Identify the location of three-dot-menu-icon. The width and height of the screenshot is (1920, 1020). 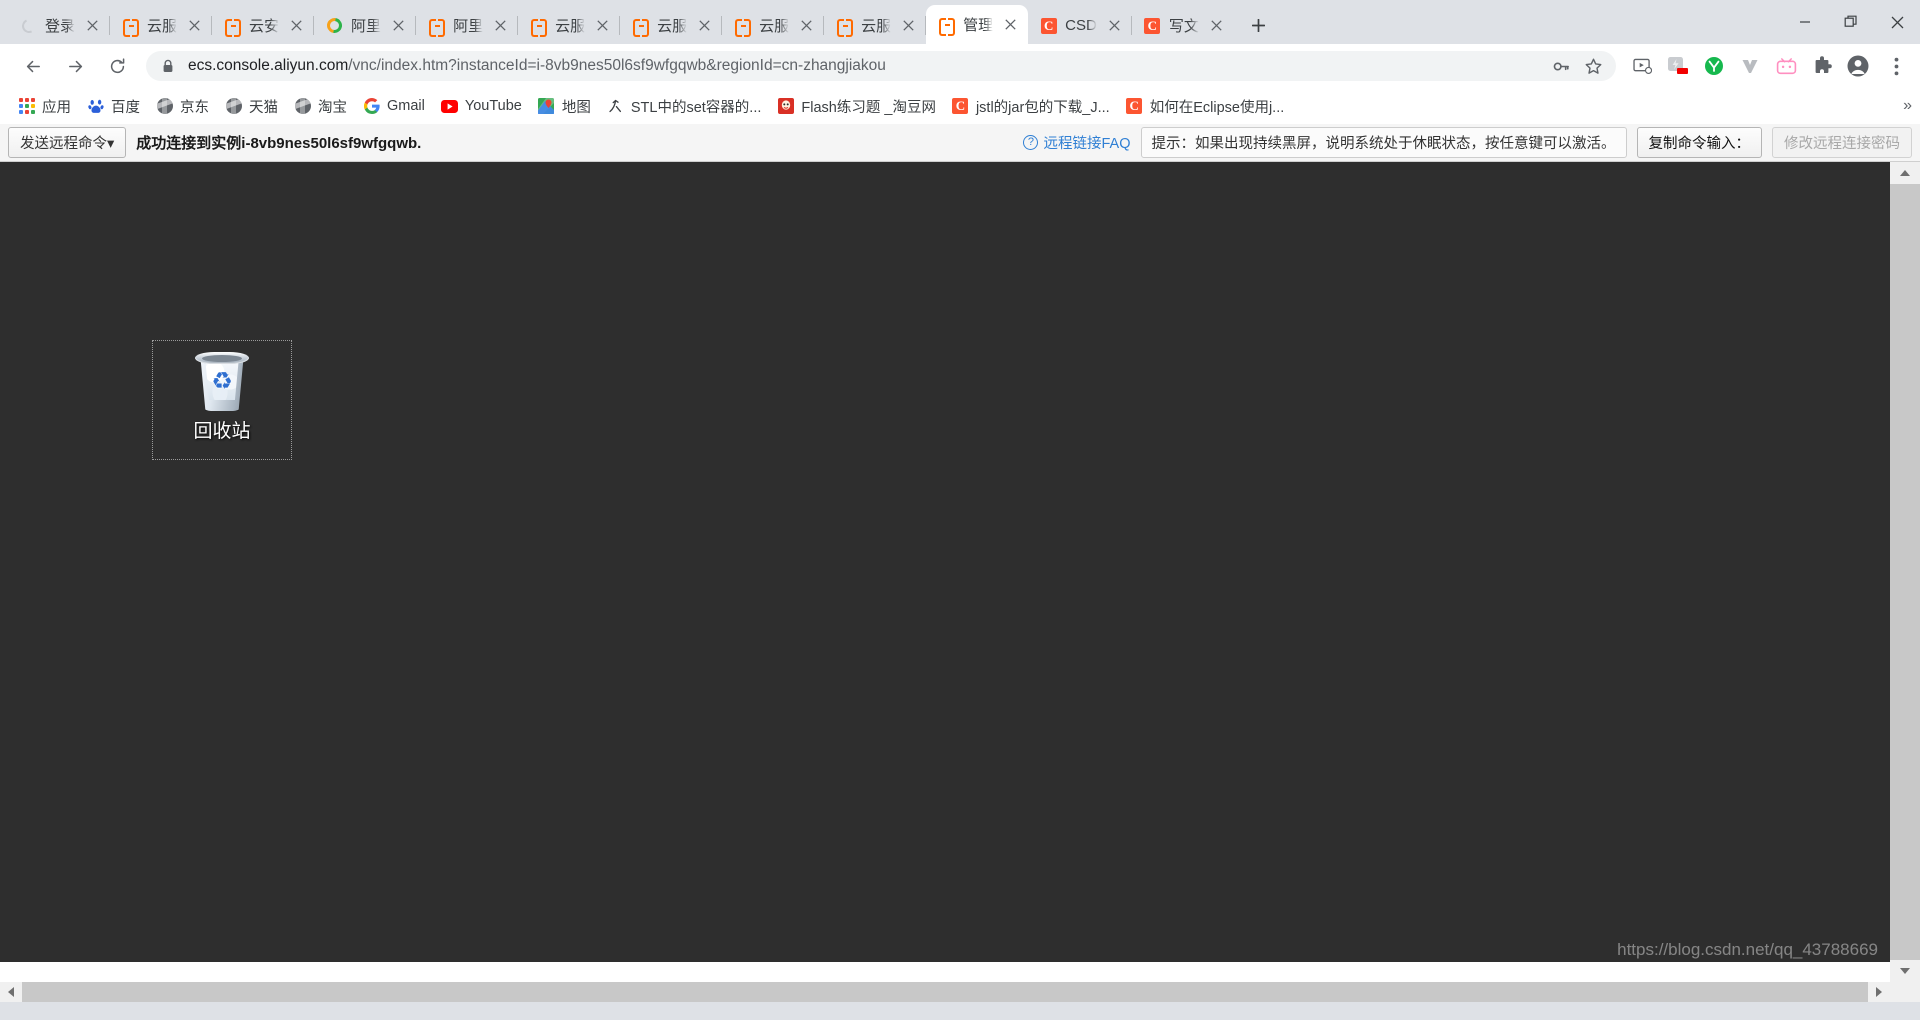
(1896, 66).